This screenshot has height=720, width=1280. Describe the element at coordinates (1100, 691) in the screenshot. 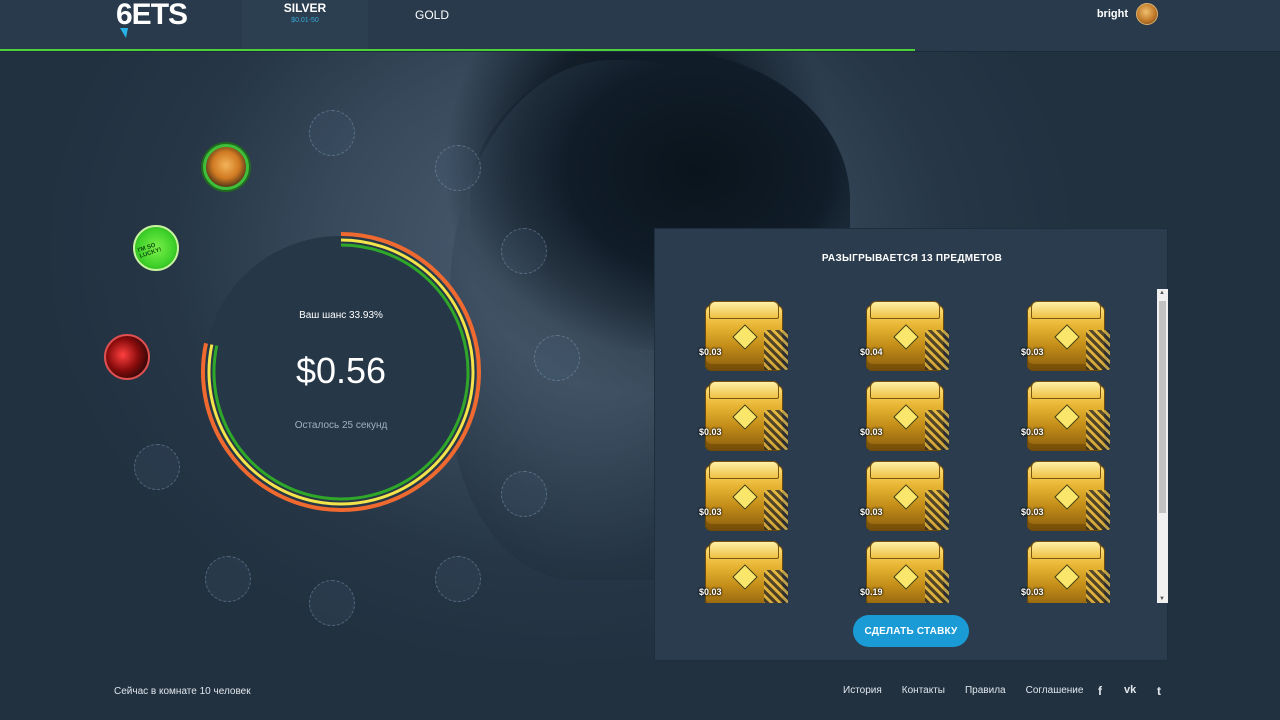

I see `facebook-icon: f` at that location.